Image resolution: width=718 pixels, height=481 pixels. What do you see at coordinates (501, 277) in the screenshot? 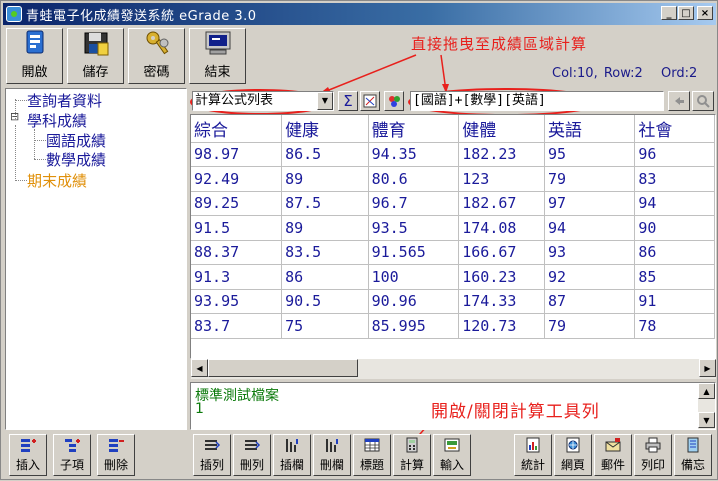
I see `grade-cell: 160.23` at bounding box center [501, 277].